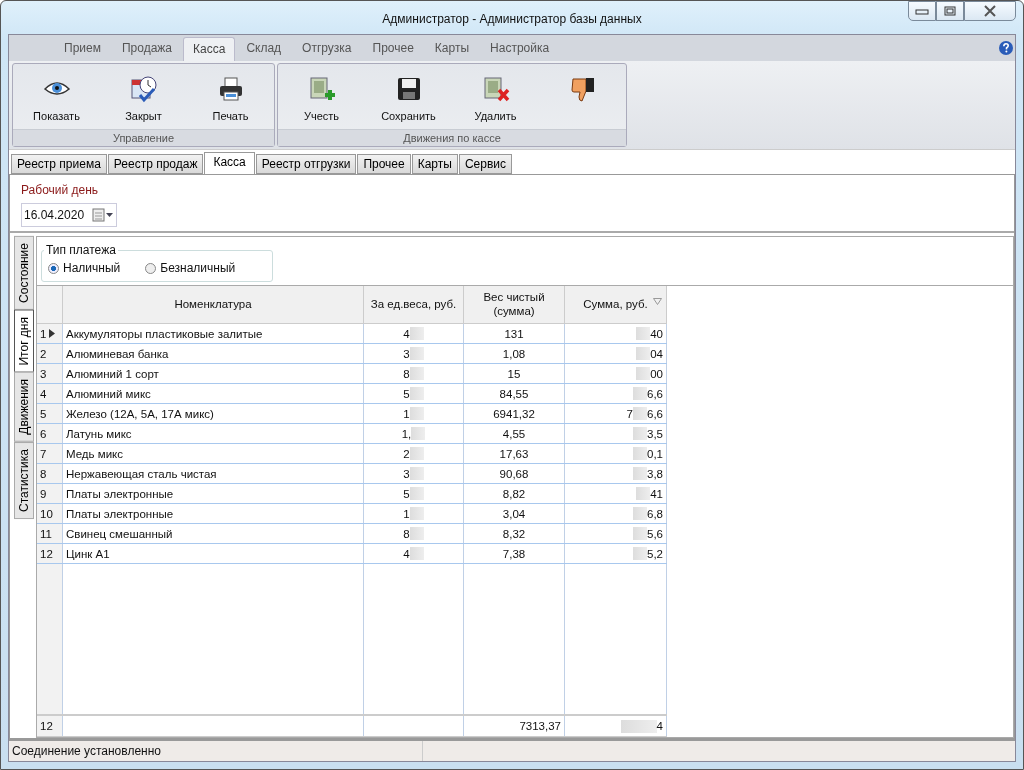  I want to click on ribbon-tab: Настройка, so click(520, 48).